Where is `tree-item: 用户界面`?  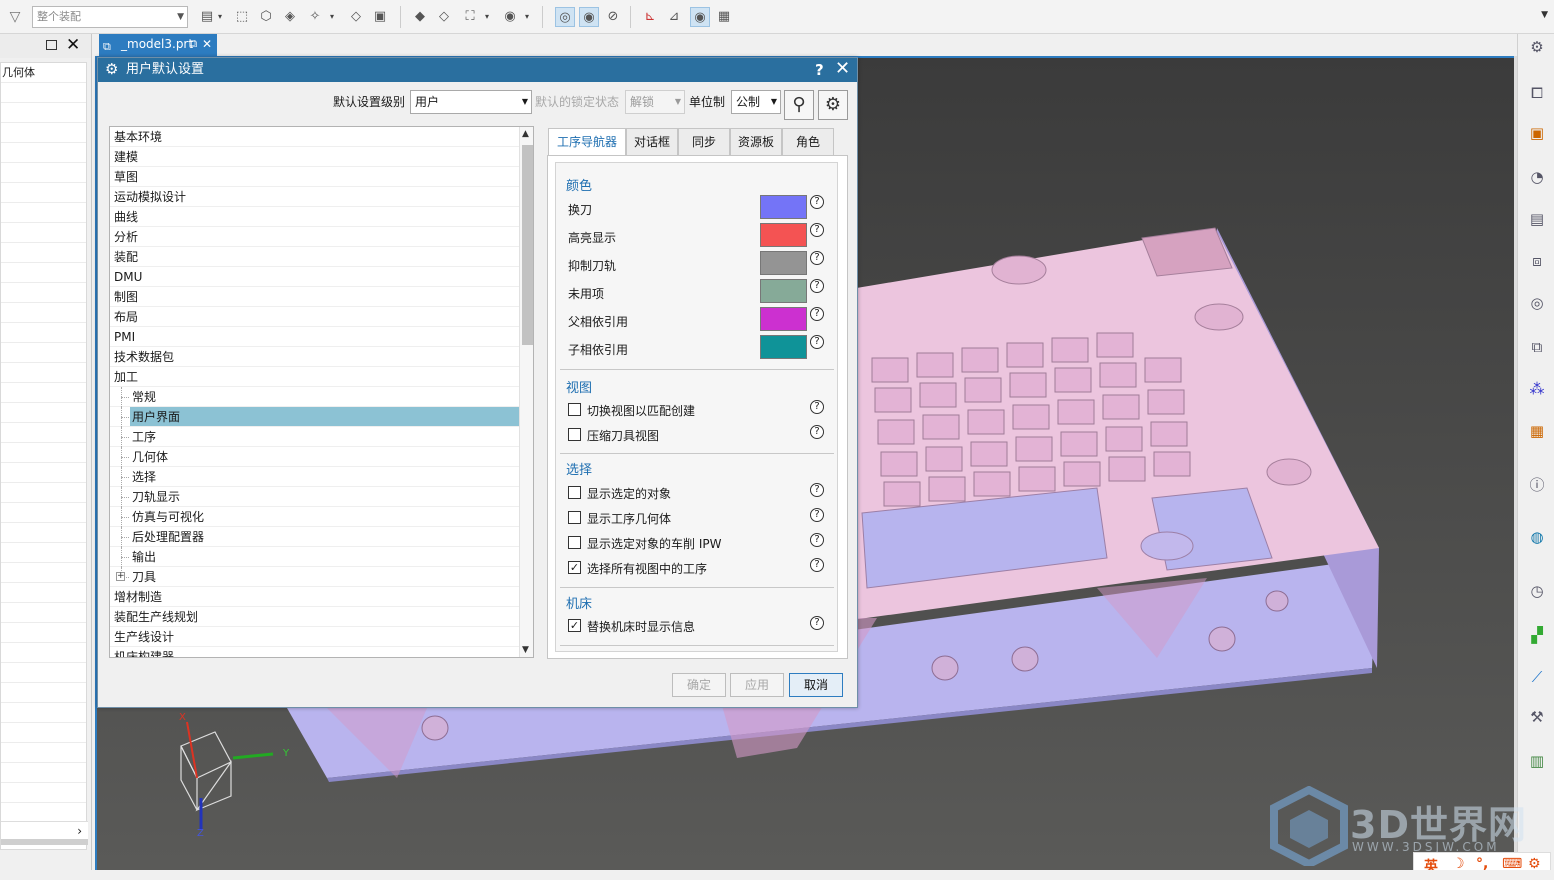
tree-item: 用户界面 is located at coordinates (314, 417).